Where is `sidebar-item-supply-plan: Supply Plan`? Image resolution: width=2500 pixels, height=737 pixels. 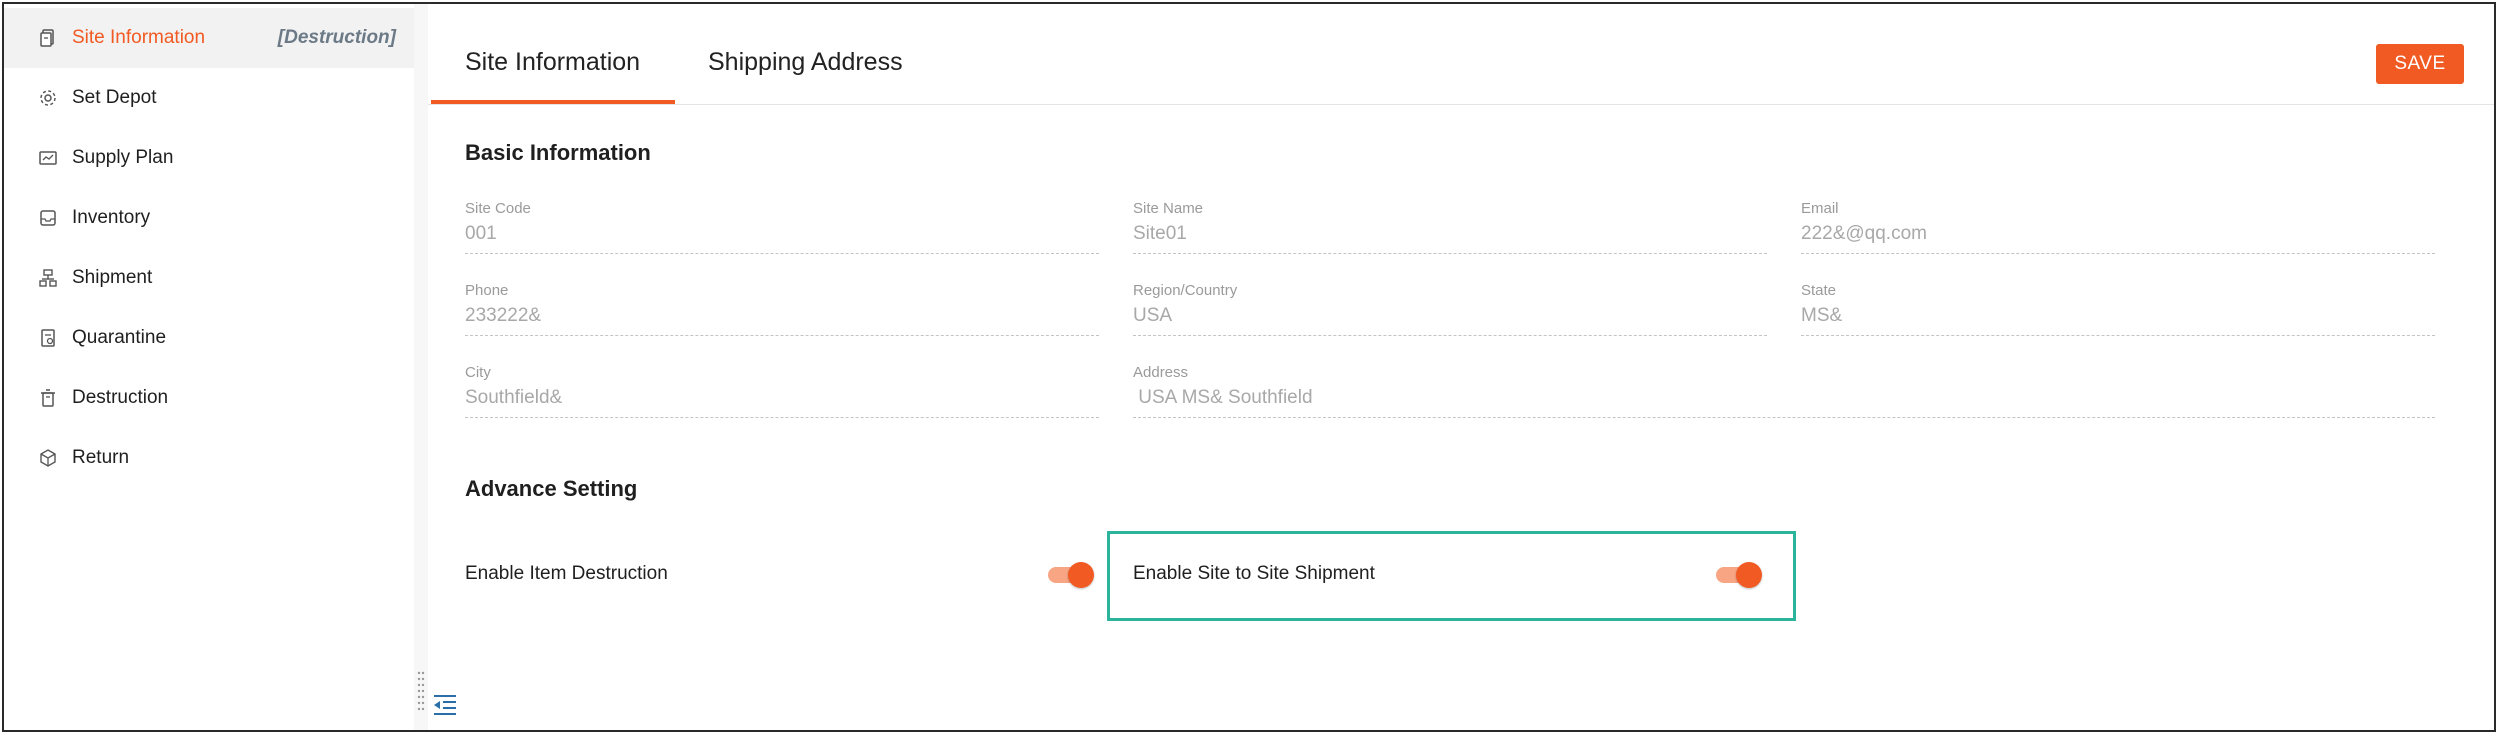
sidebar-item-supply-plan: Supply Plan is located at coordinates (209, 158).